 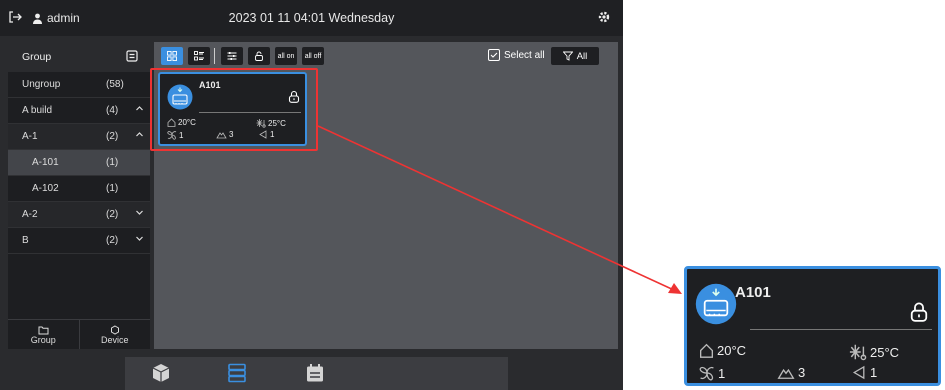 I want to click on louver-icon, so click(x=858, y=372).